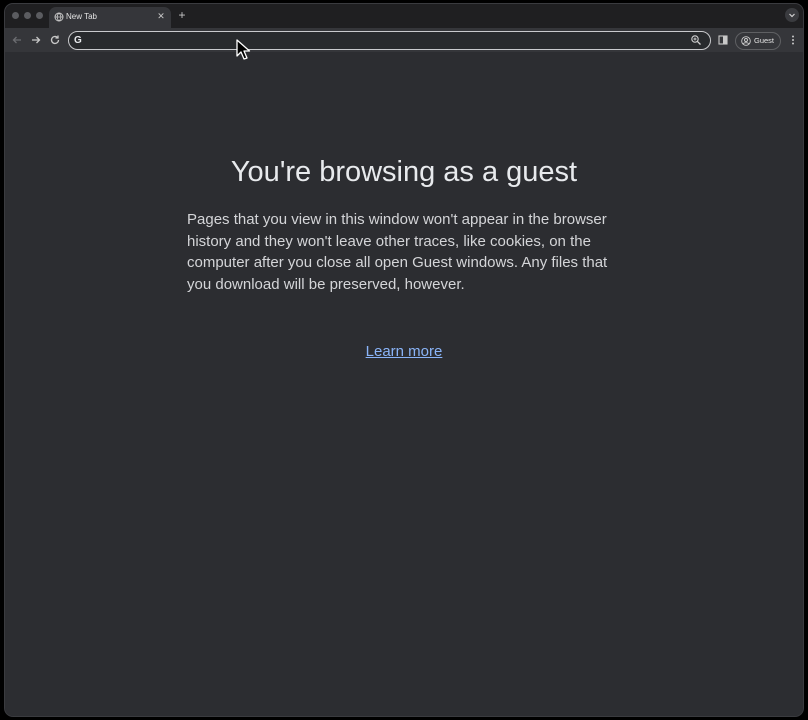 The width and height of the screenshot is (808, 720). What do you see at coordinates (404, 16) in the screenshot?
I see `tab-strip: New Tab ✕ +` at bounding box center [404, 16].